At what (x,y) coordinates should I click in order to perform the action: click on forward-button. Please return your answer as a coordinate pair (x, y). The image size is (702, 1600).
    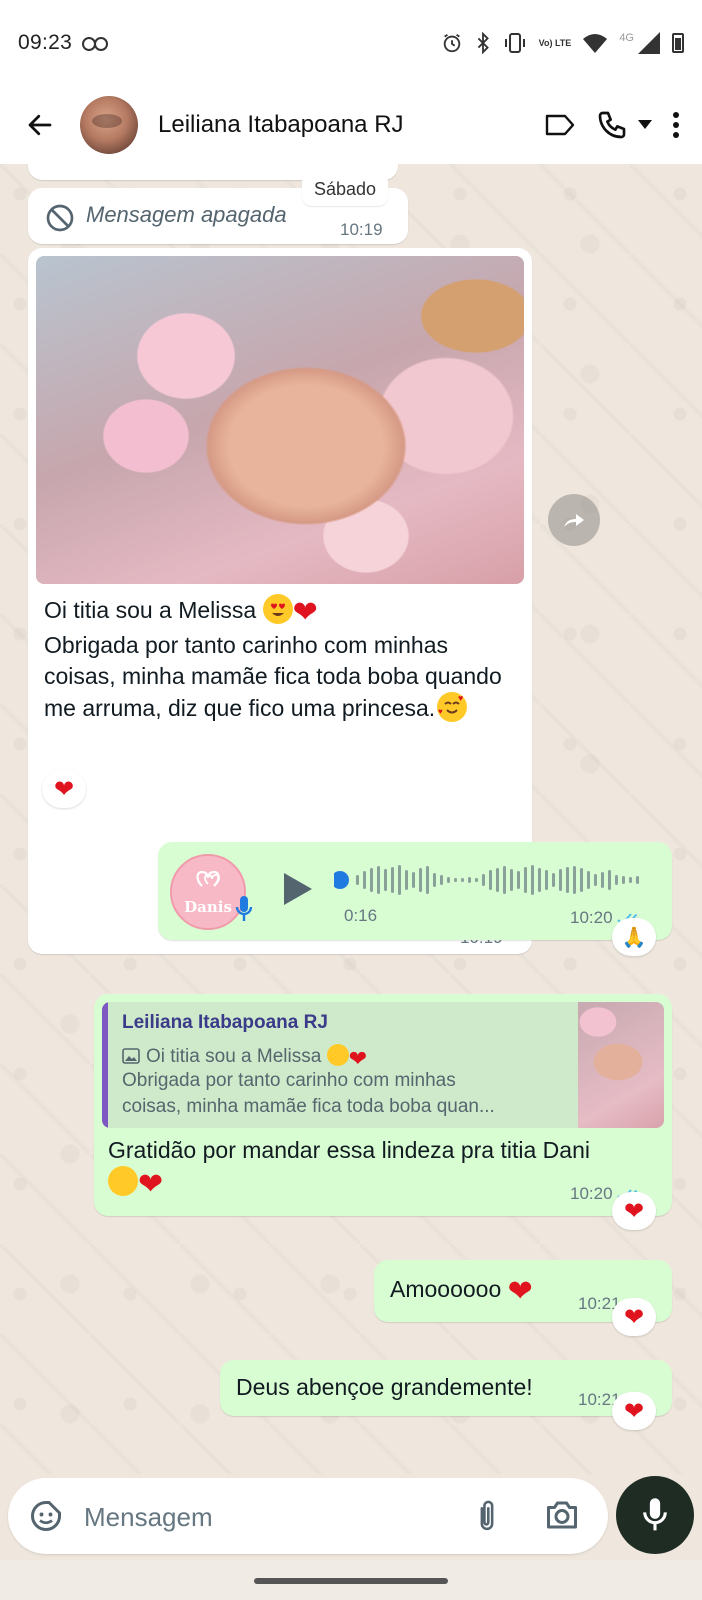
    Looking at the image, I should click on (574, 520).